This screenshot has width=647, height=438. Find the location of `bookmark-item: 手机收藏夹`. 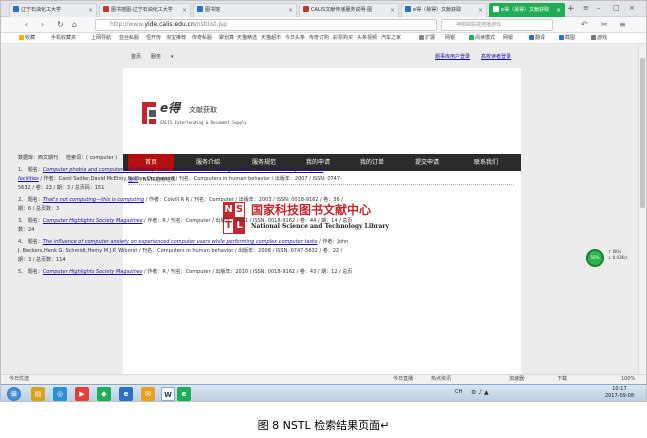

bookmark-item: 手机收藏夹 is located at coordinates (63, 38).